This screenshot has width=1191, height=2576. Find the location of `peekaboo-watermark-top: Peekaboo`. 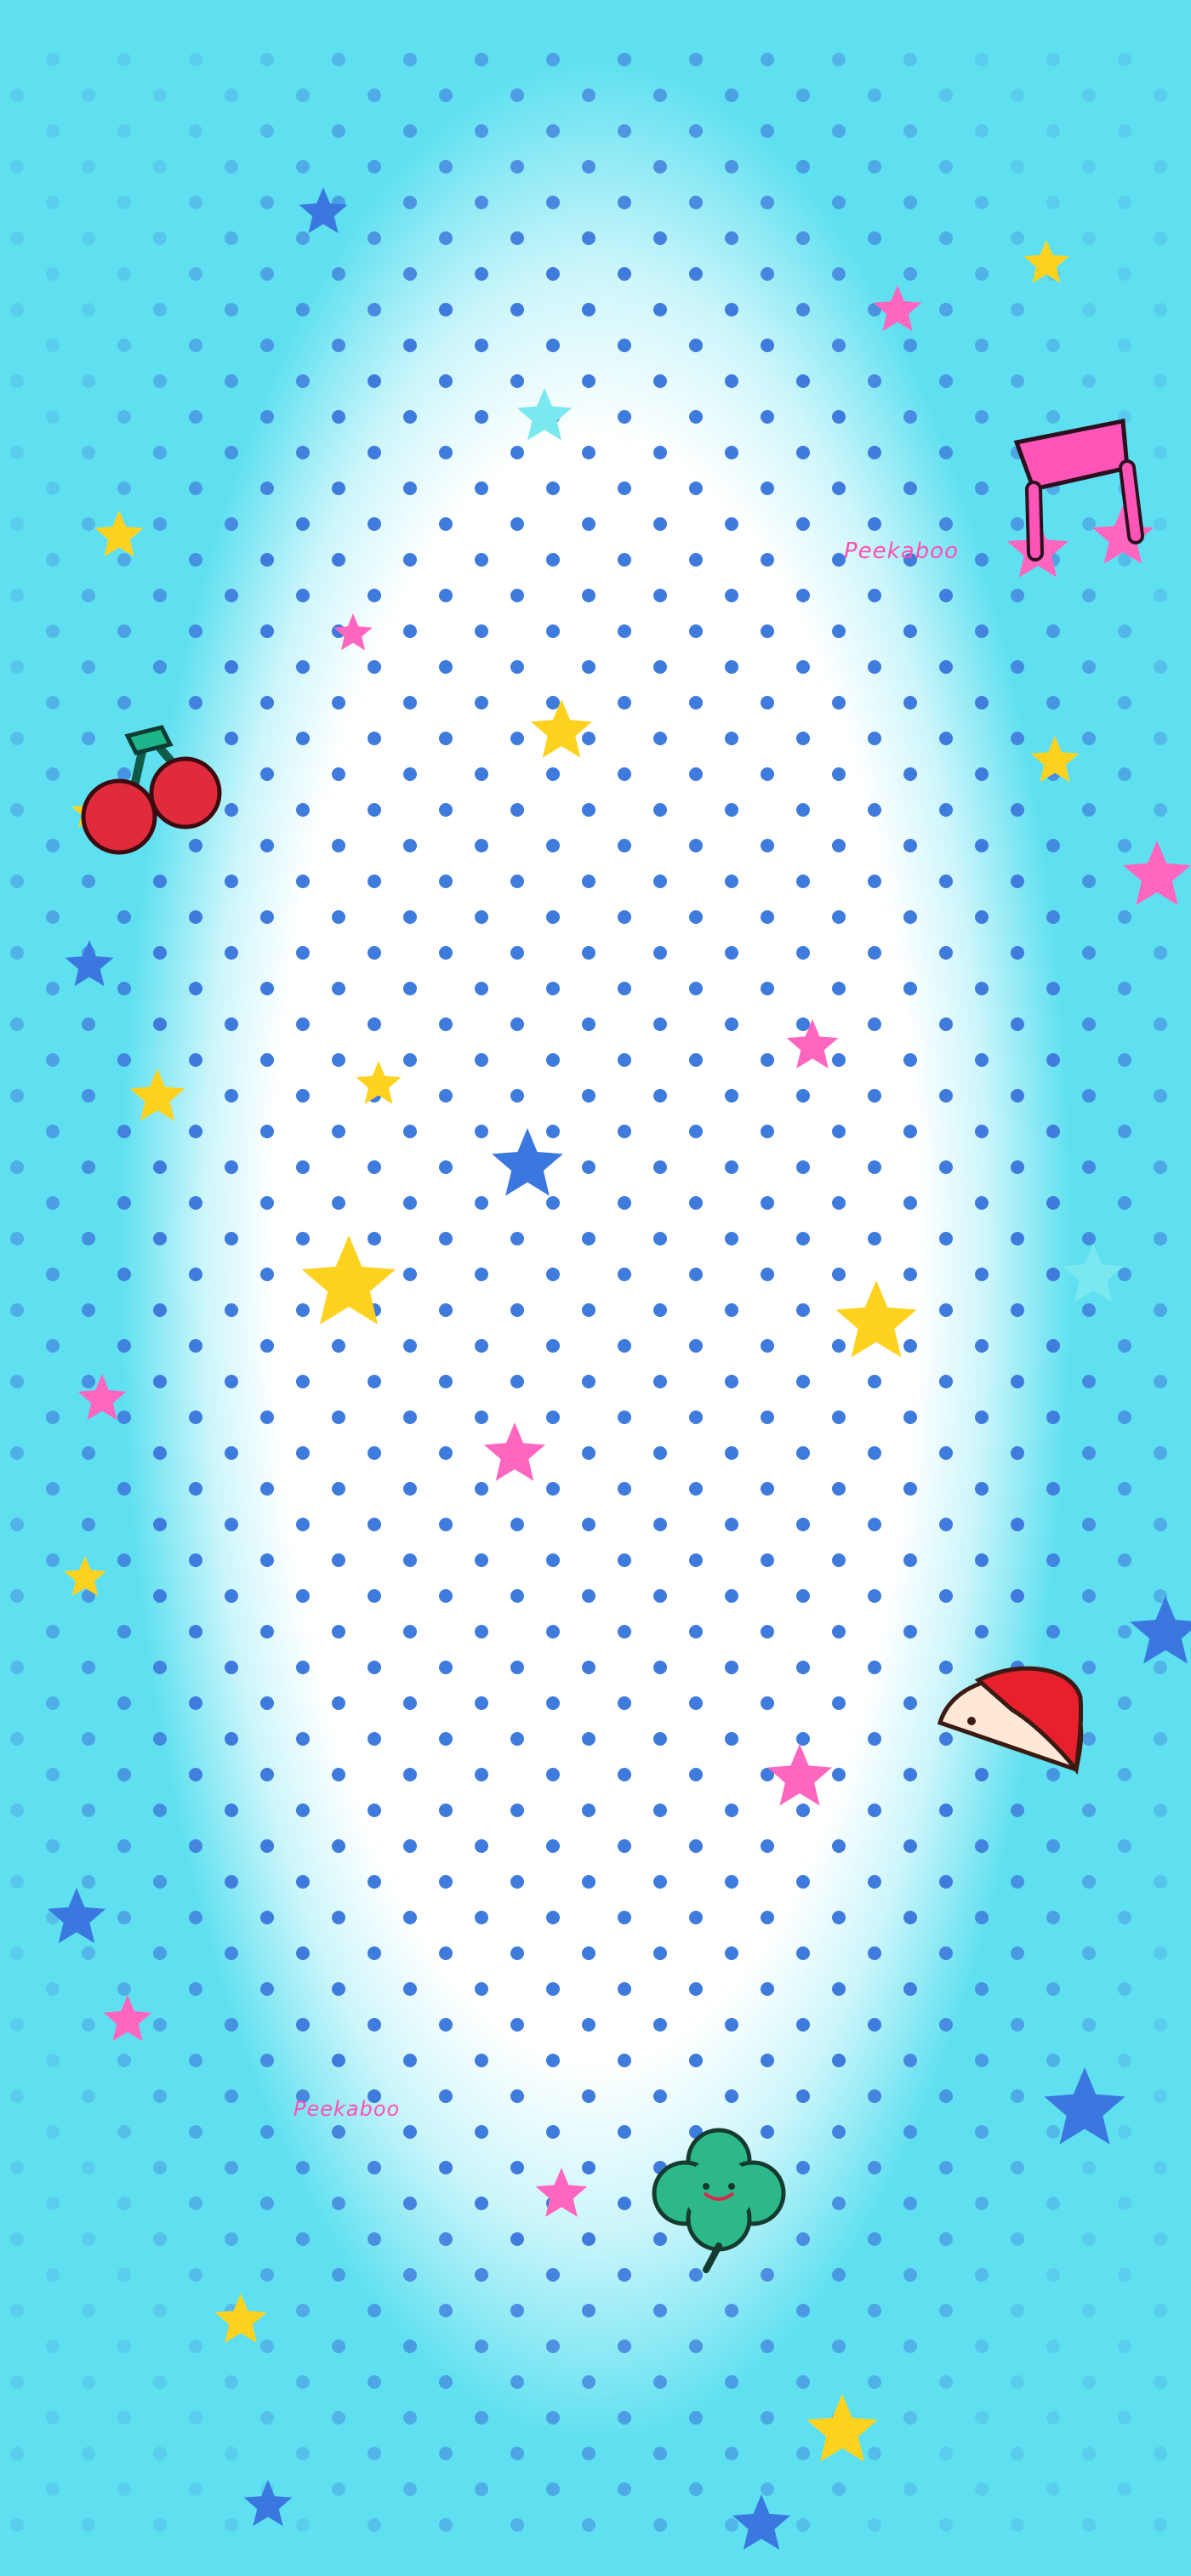

peekaboo-watermark-top: Peekaboo is located at coordinates (902, 551).